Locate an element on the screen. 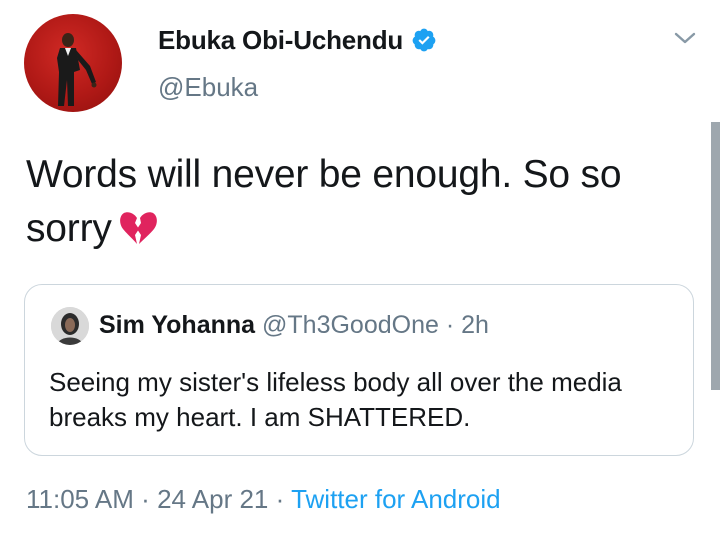 The width and height of the screenshot is (720, 542). tweet-source-link: Twitter for Android is located at coordinates (396, 499).